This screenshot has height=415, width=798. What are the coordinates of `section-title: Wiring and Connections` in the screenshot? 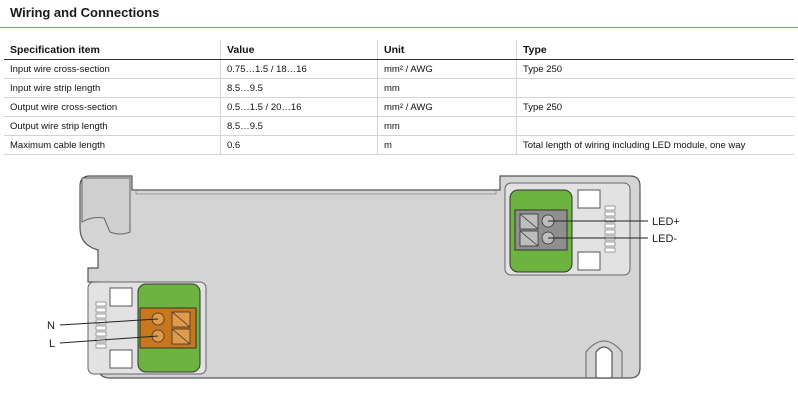 It's located at (85, 12).